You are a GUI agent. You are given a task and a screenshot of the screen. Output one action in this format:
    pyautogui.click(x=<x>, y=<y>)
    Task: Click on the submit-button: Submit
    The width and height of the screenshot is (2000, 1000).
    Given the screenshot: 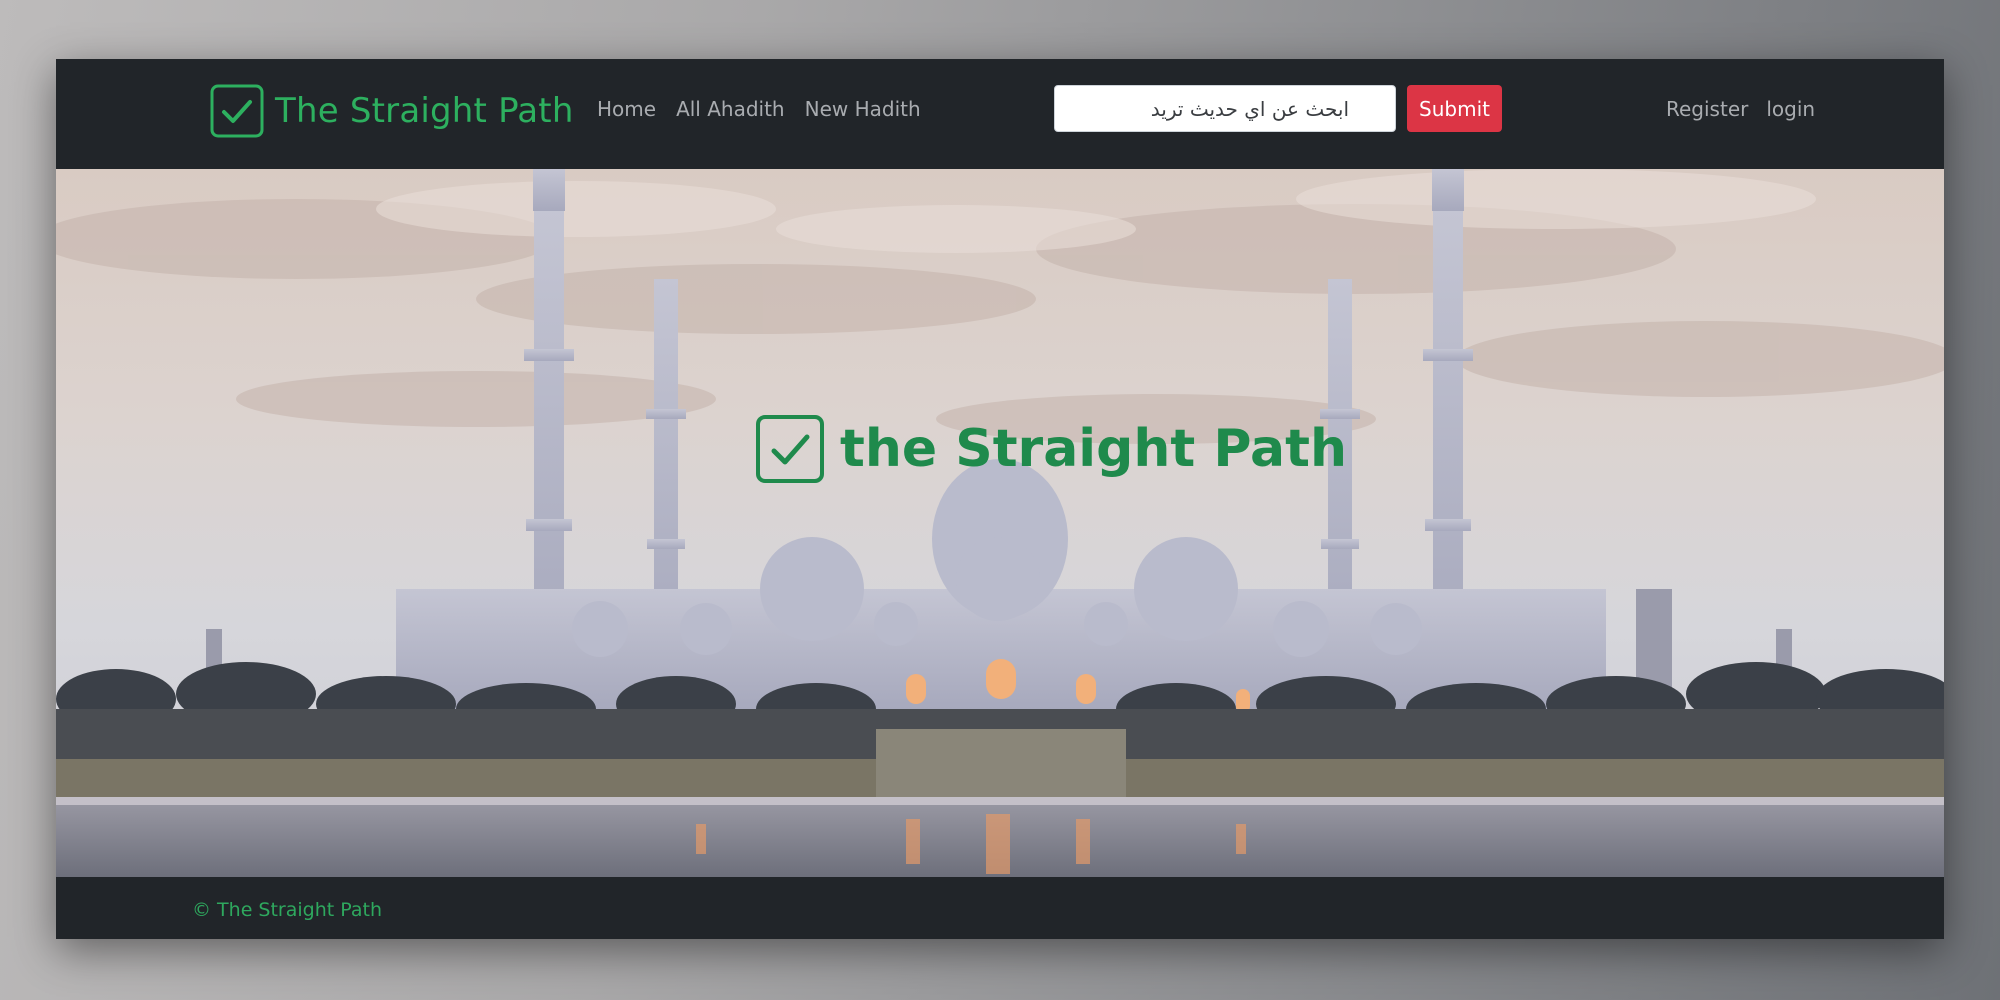 What is the action you would take?
    pyautogui.click(x=1454, y=108)
    